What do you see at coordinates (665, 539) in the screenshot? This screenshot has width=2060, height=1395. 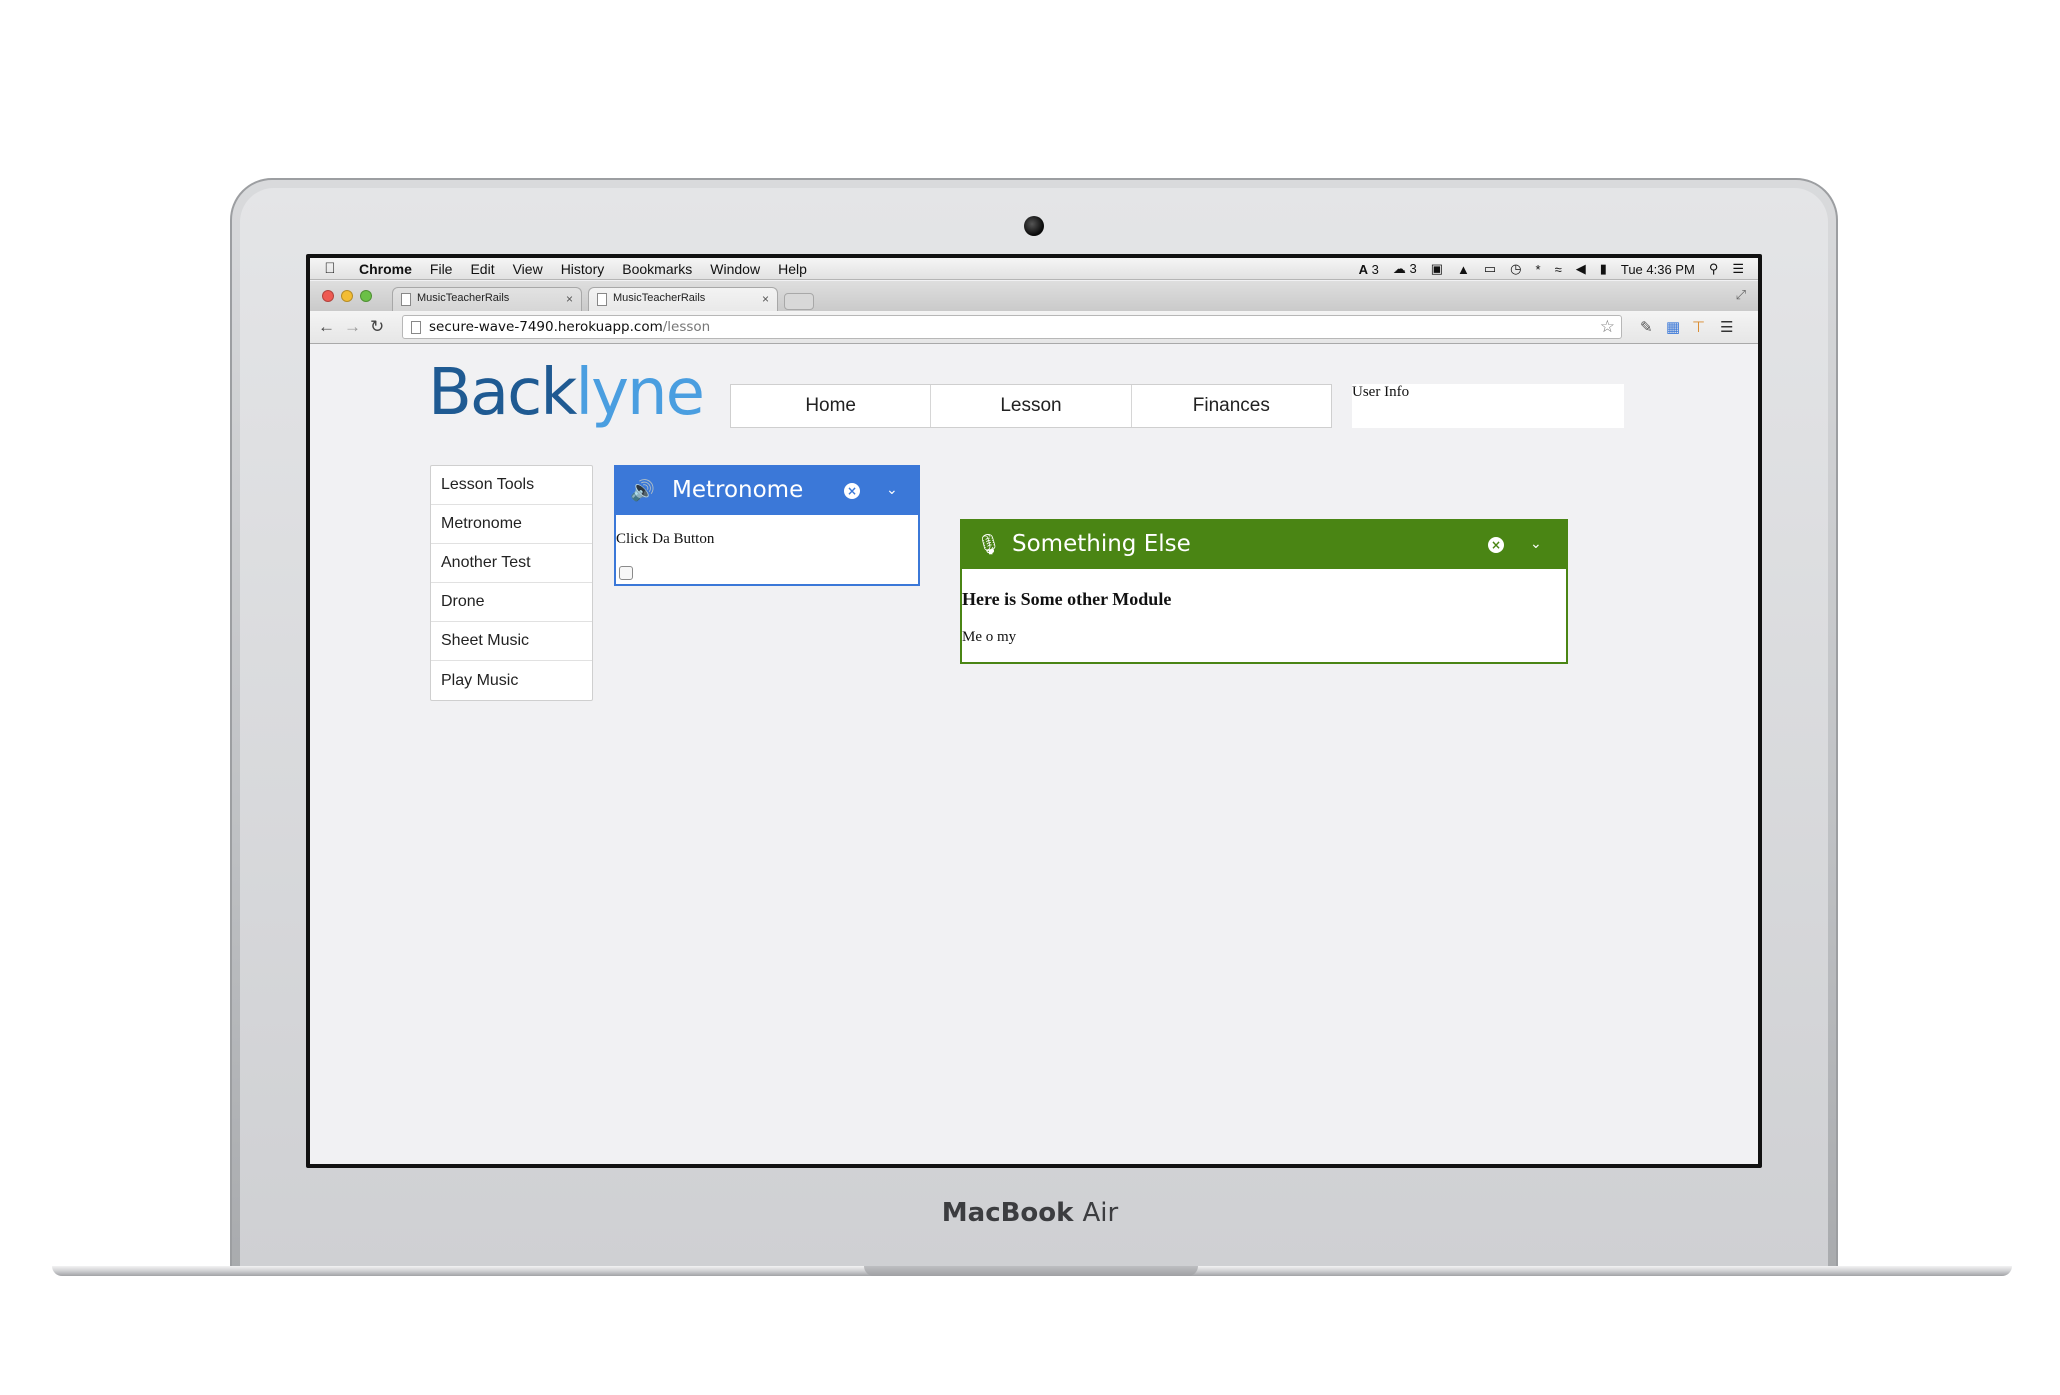 I see `metronome-body-text: Click Da Button` at bounding box center [665, 539].